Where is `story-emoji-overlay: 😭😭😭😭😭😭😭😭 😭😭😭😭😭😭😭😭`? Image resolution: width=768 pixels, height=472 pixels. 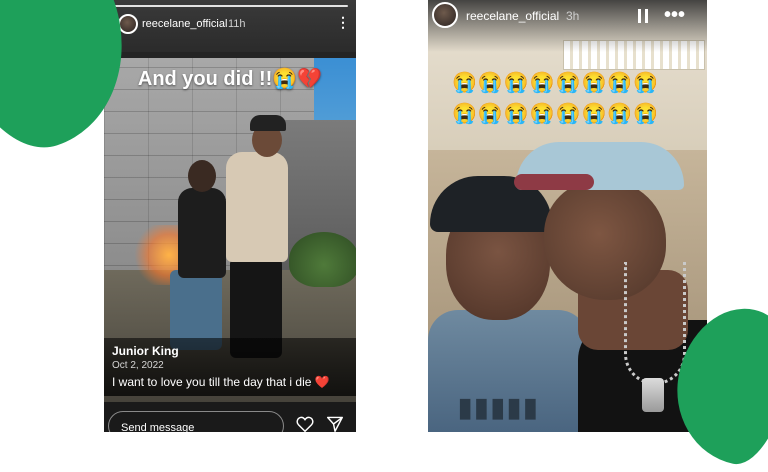 story-emoji-overlay: 😭😭😭😭😭😭😭😭 😭😭😭😭😭😭😭😭 is located at coordinates (562, 99).